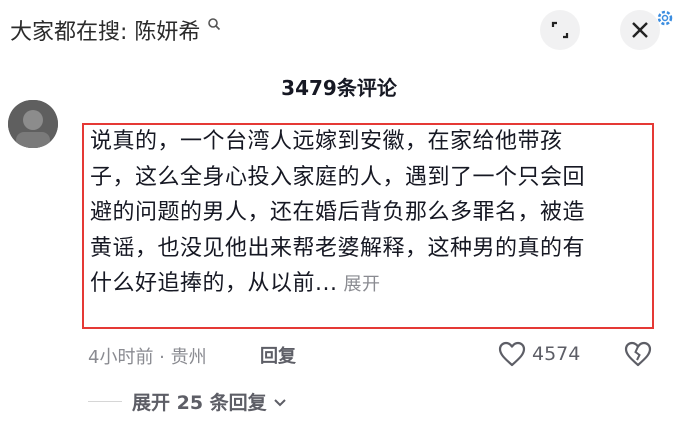  What do you see at coordinates (326, 141) in the screenshot?
I see `comment-line: 说真的，一个台湾人远嫁到安徽，在家给他带孩` at bounding box center [326, 141].